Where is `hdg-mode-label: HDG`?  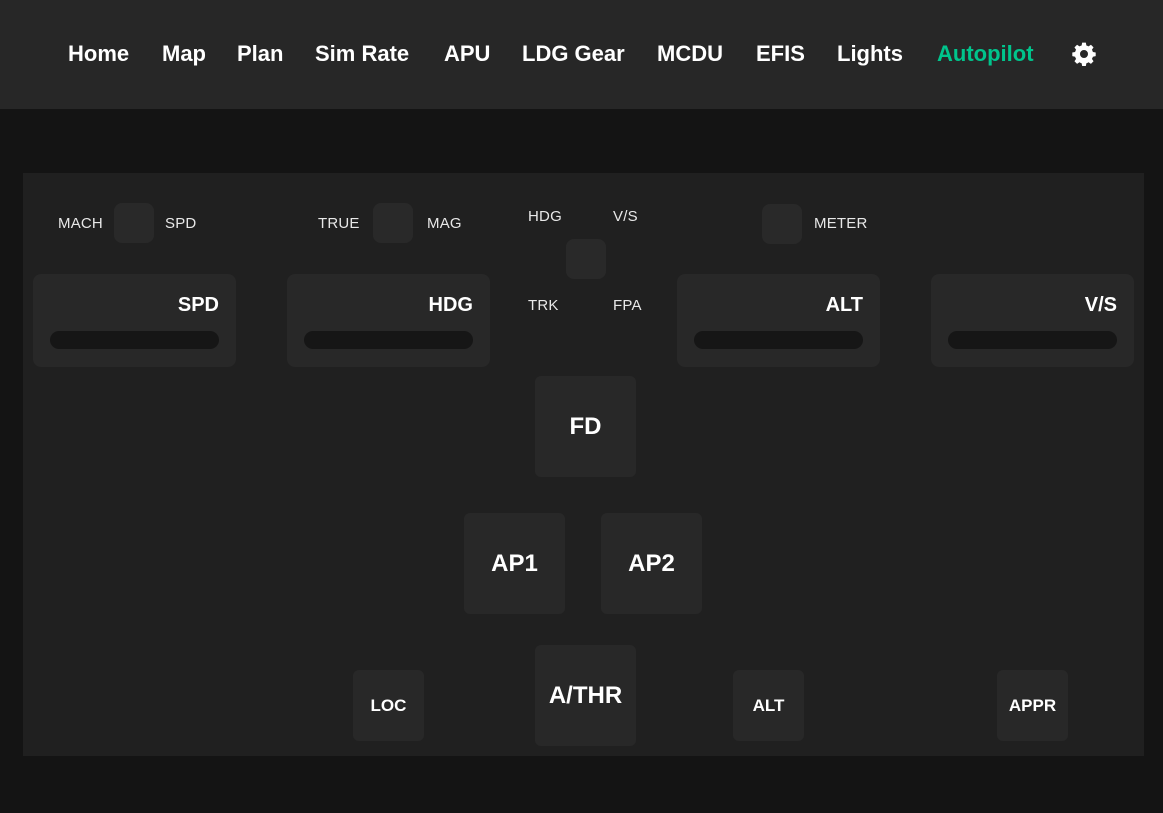 hdg-mode-label: HDG is located at coordinates (545, 216).